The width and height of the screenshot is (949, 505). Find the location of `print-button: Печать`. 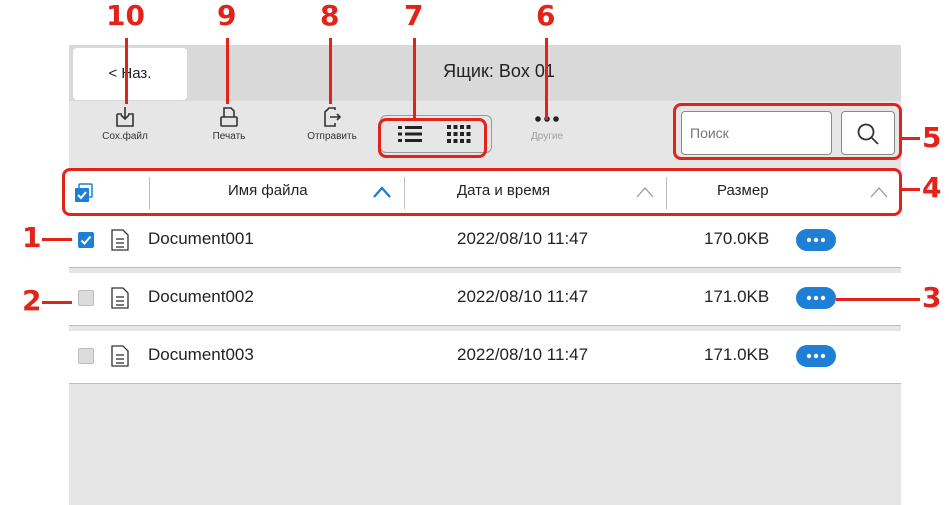

print-button: Печать is located at coordinates (229, 123).